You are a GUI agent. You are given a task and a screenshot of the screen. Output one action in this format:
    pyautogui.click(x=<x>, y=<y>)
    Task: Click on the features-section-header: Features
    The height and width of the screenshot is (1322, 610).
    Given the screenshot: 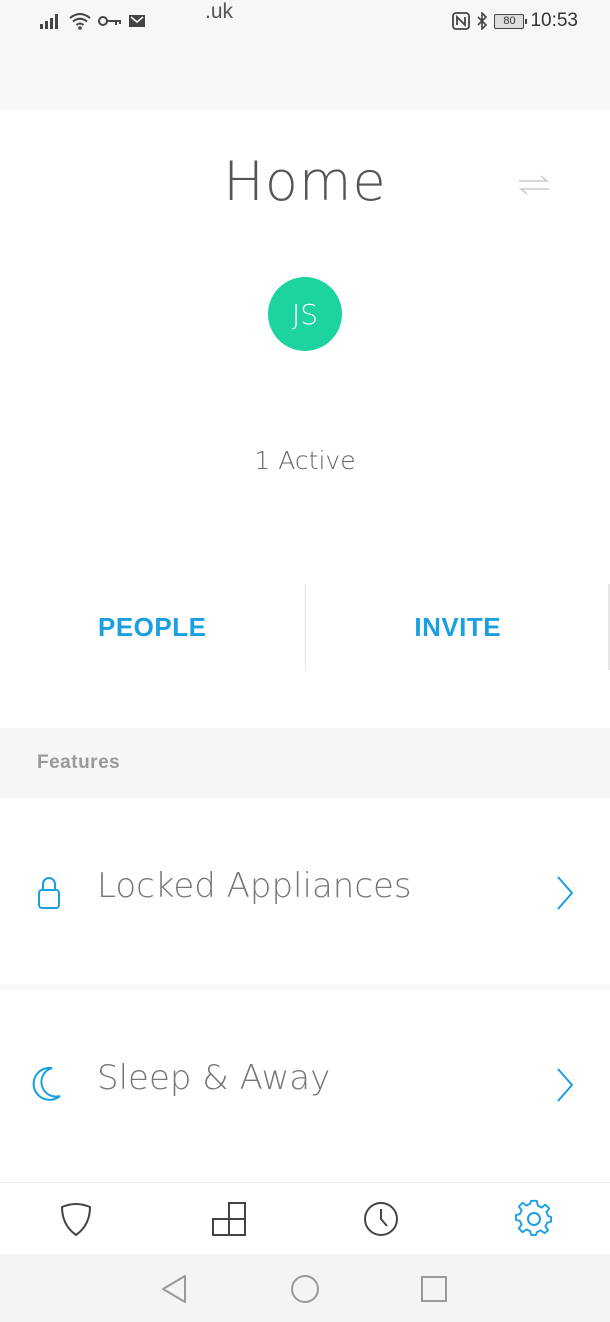 What is the action you would take?
    pyautogui.click(x=305, y=763)
    